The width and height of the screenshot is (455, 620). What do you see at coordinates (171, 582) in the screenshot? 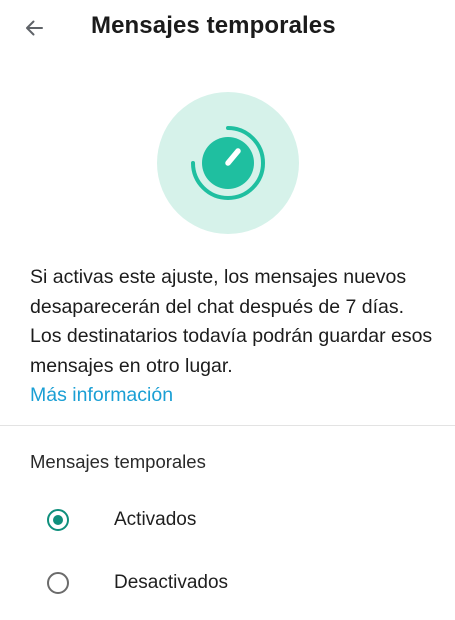
I see `option-label: Desactivados` at bounding box center [171, 582].